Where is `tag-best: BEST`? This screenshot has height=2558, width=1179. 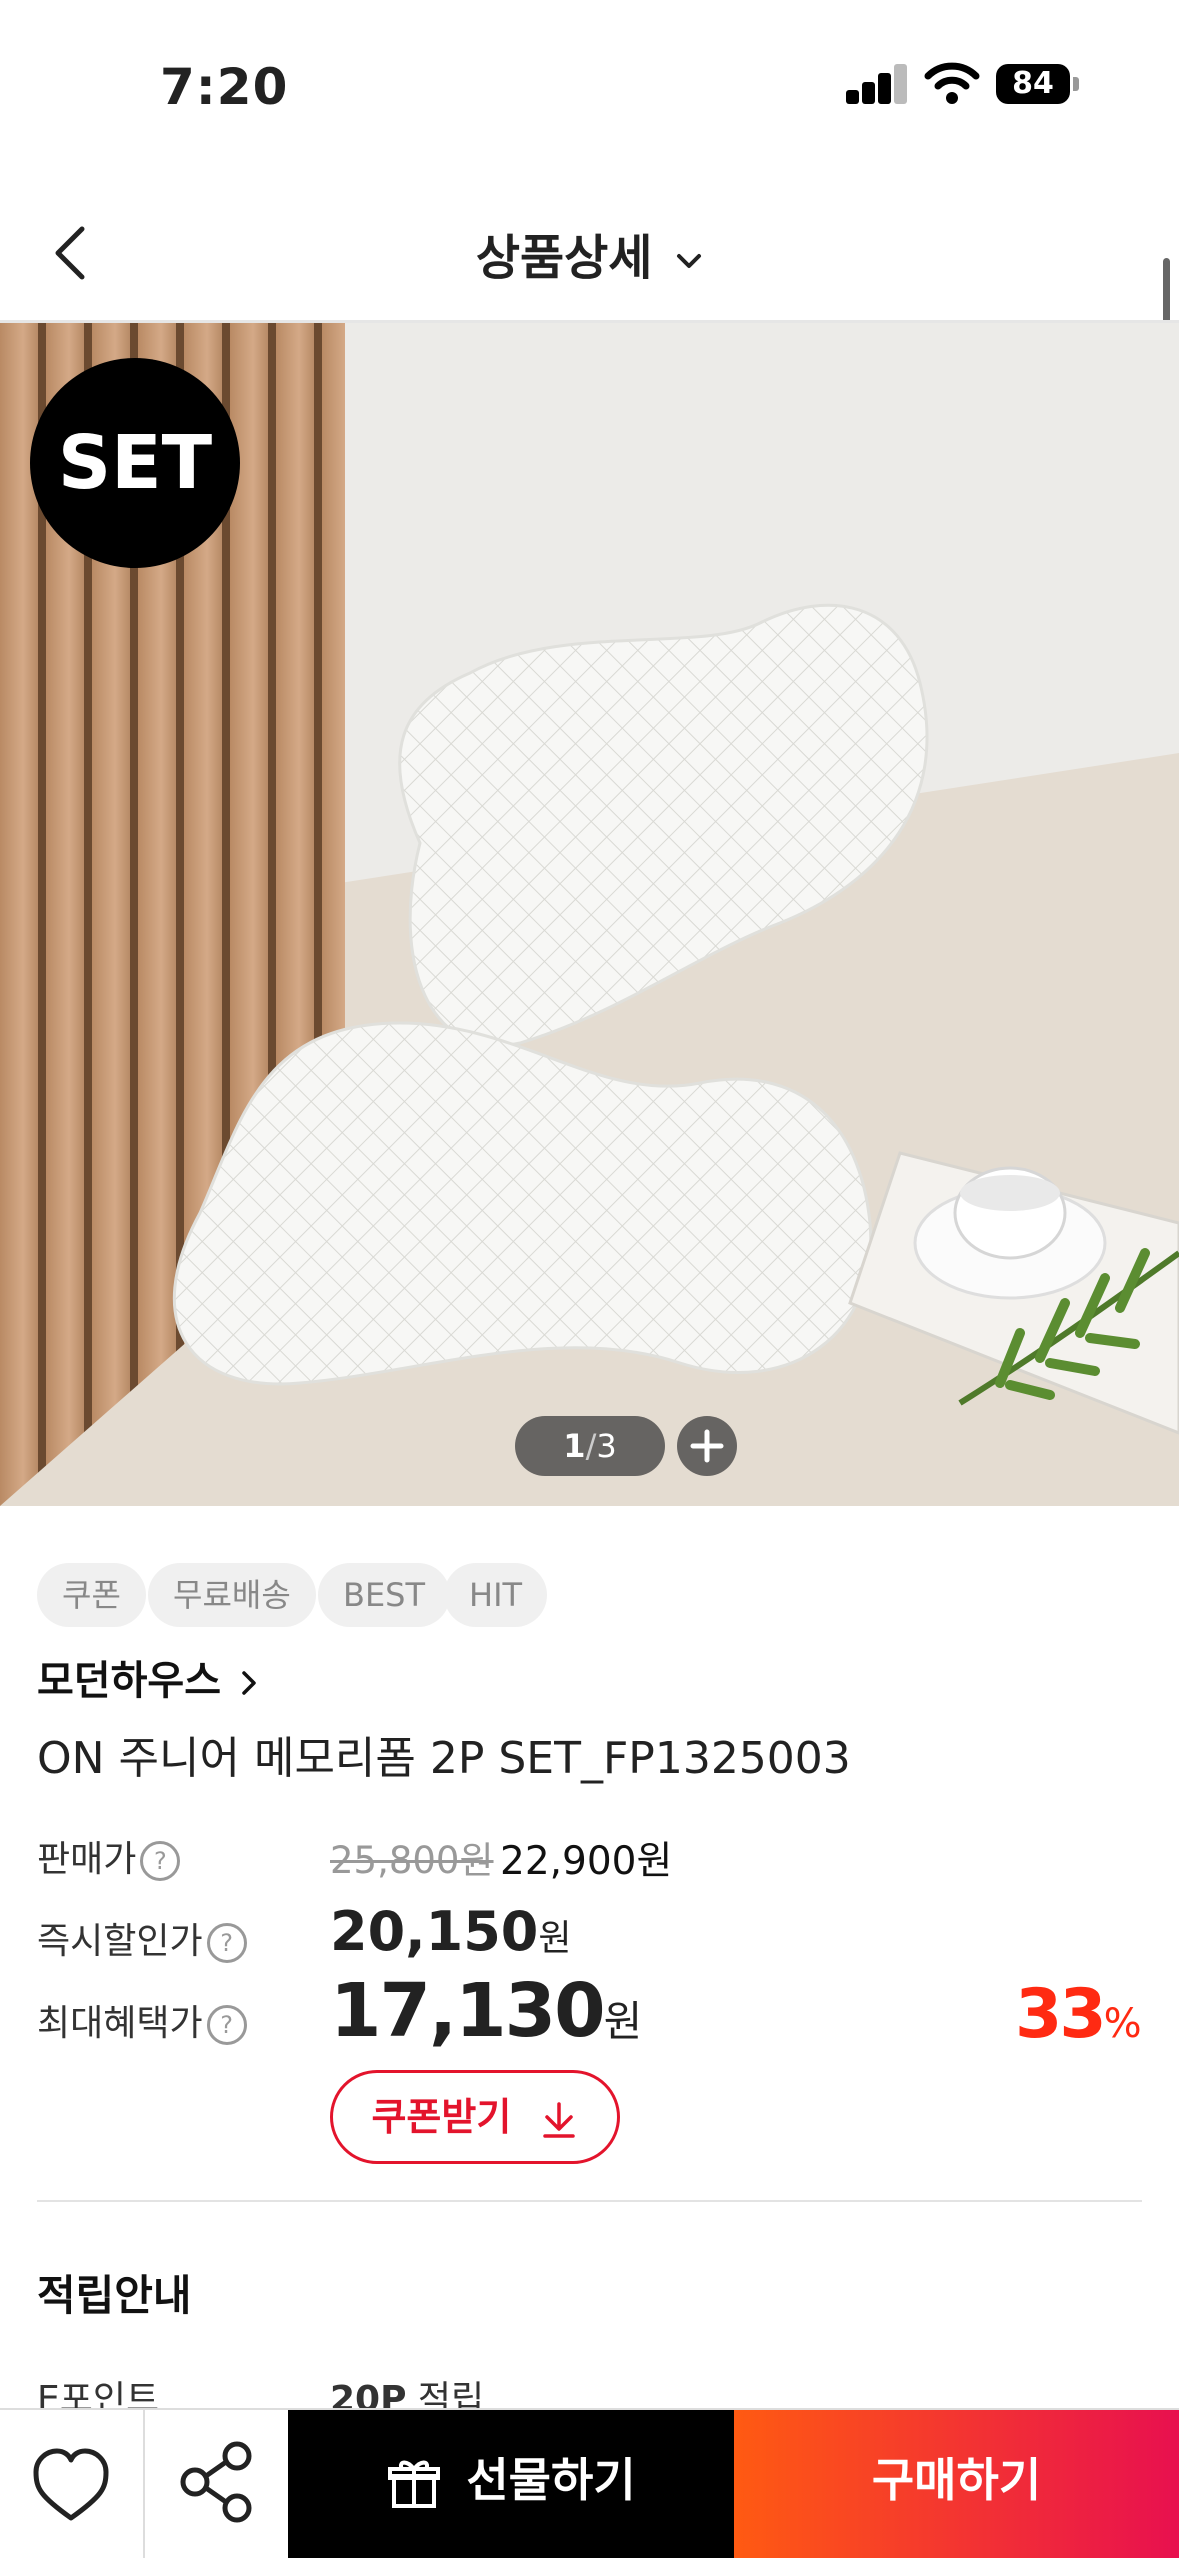
tag-best: BEST is located at coordinates (384, 1595).